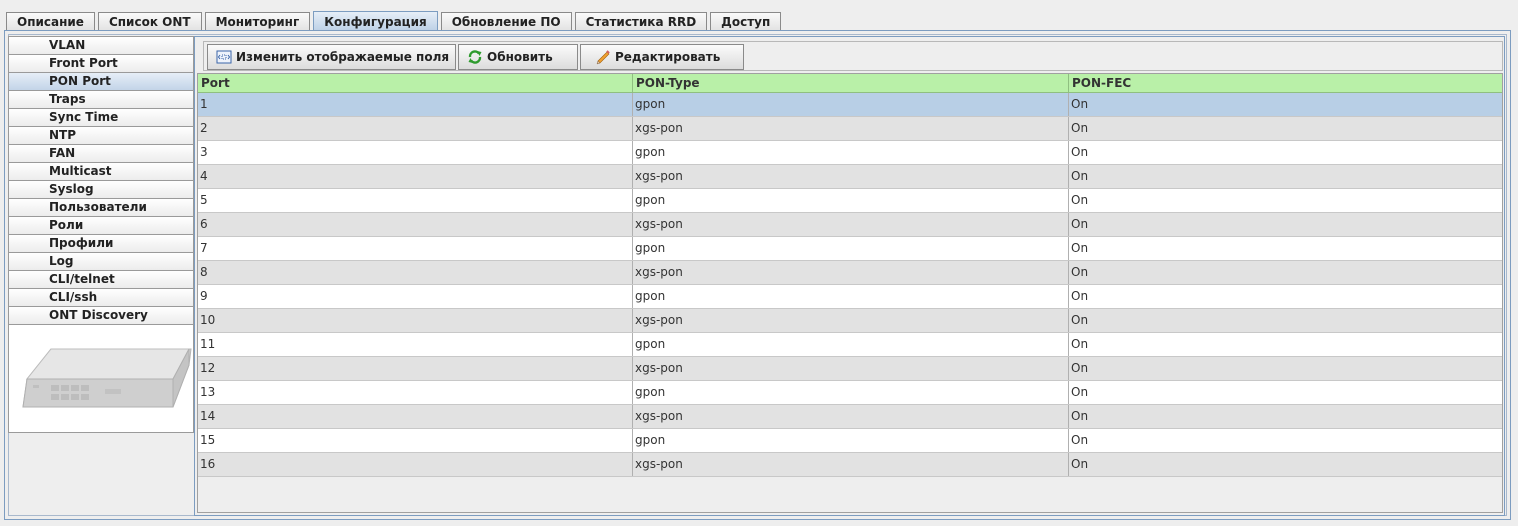 Image resolution: width=1518 pixels, height=526 pixels. I want to click on table-row: 11 gpon On, so click(850, 345).